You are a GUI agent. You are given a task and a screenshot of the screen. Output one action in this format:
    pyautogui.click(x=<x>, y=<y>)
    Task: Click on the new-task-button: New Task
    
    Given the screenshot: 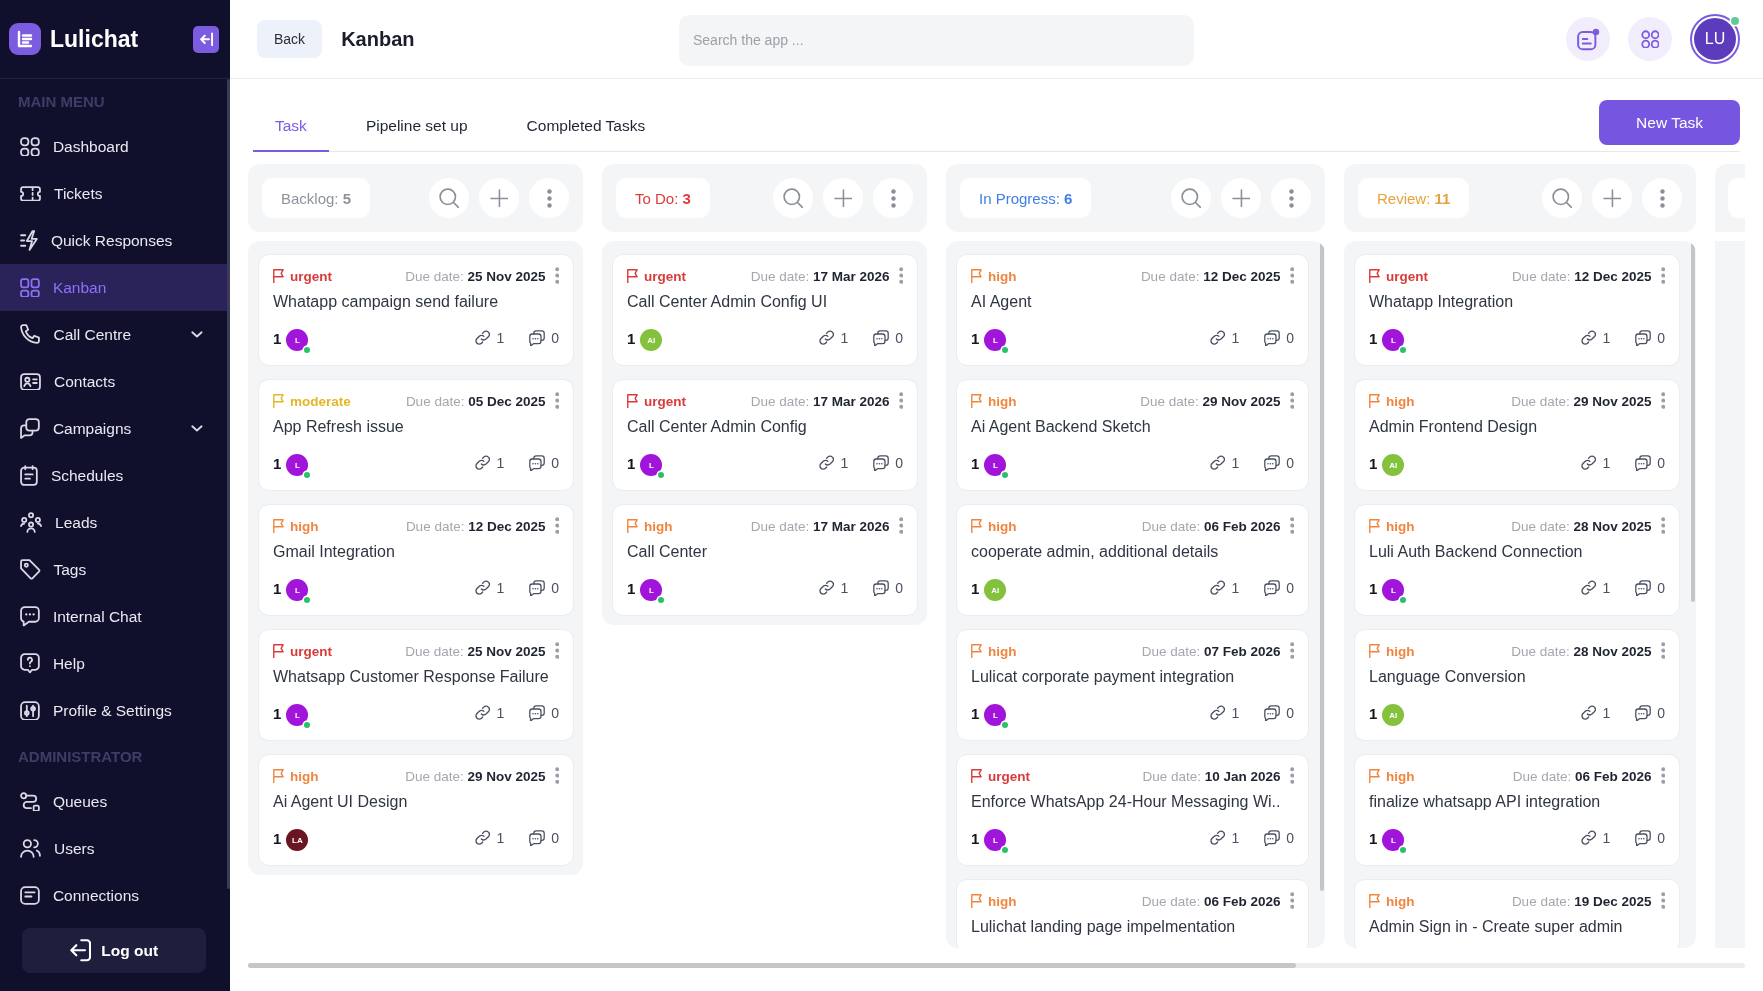 What is the action you would take?
    pyautogui.click(x=1669, y=122)
    